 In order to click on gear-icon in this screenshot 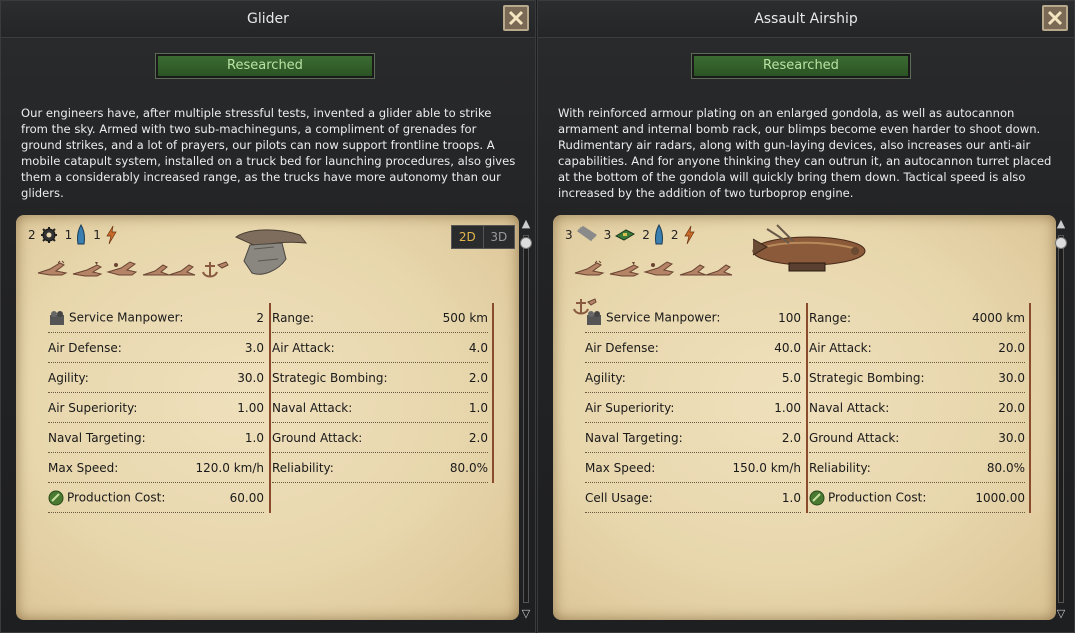, I will do `click(48, 235)`.